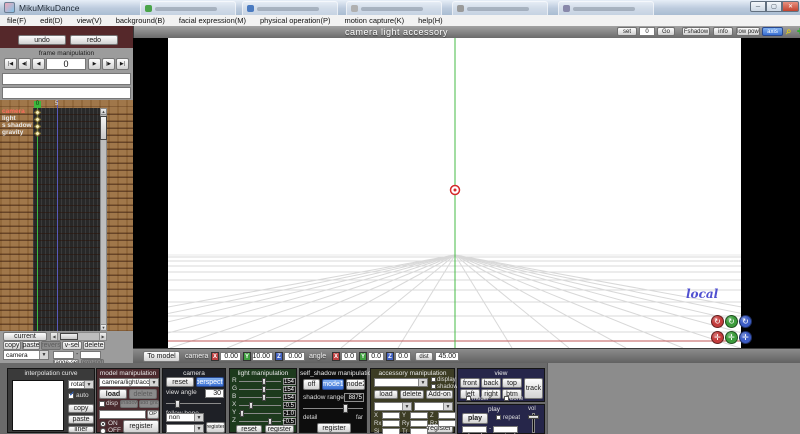  I want to click on interp-paste-button: paste, so click(81, 419).